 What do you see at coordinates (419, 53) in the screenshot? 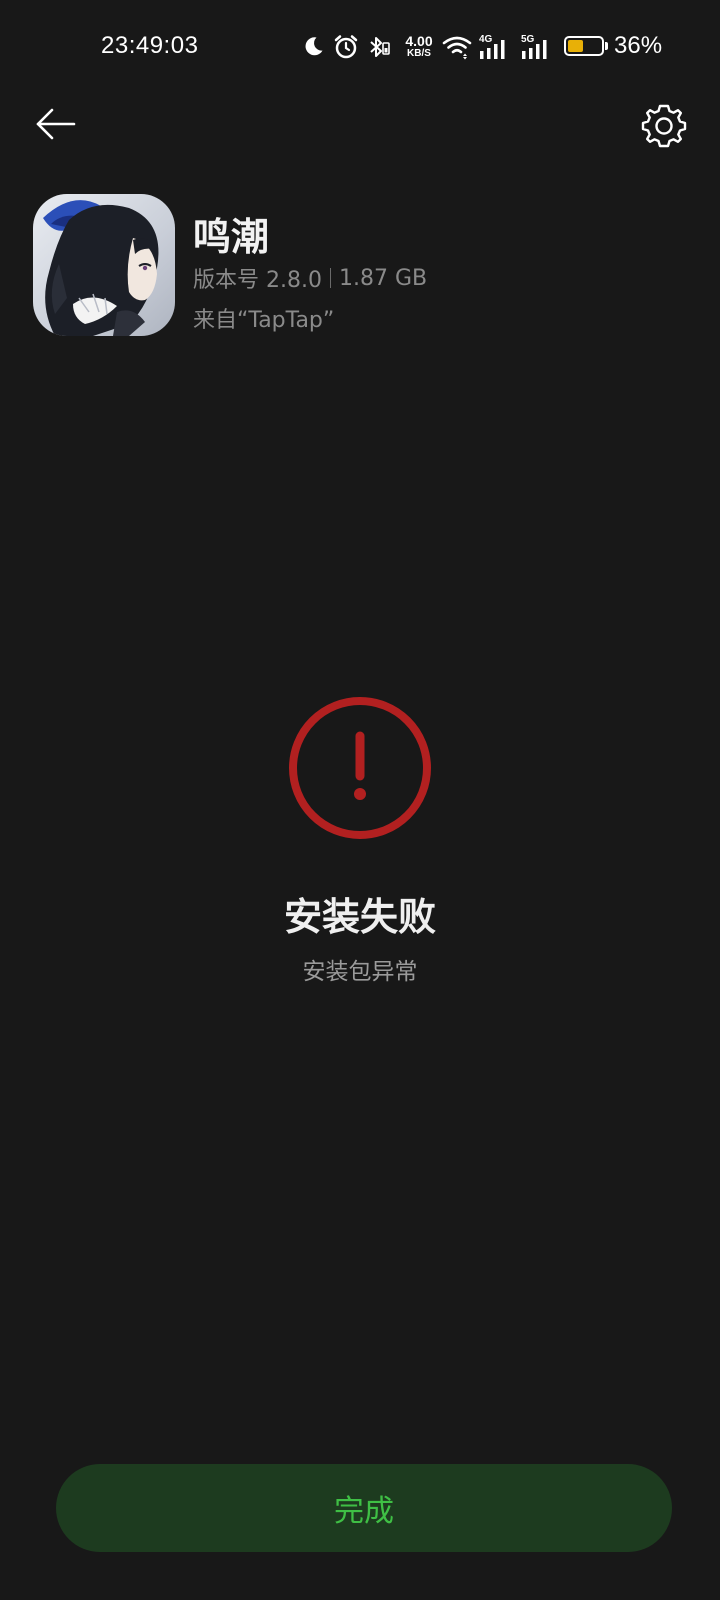
I see `net-speed-unit: KB/S` at bounding box center [419, 53].